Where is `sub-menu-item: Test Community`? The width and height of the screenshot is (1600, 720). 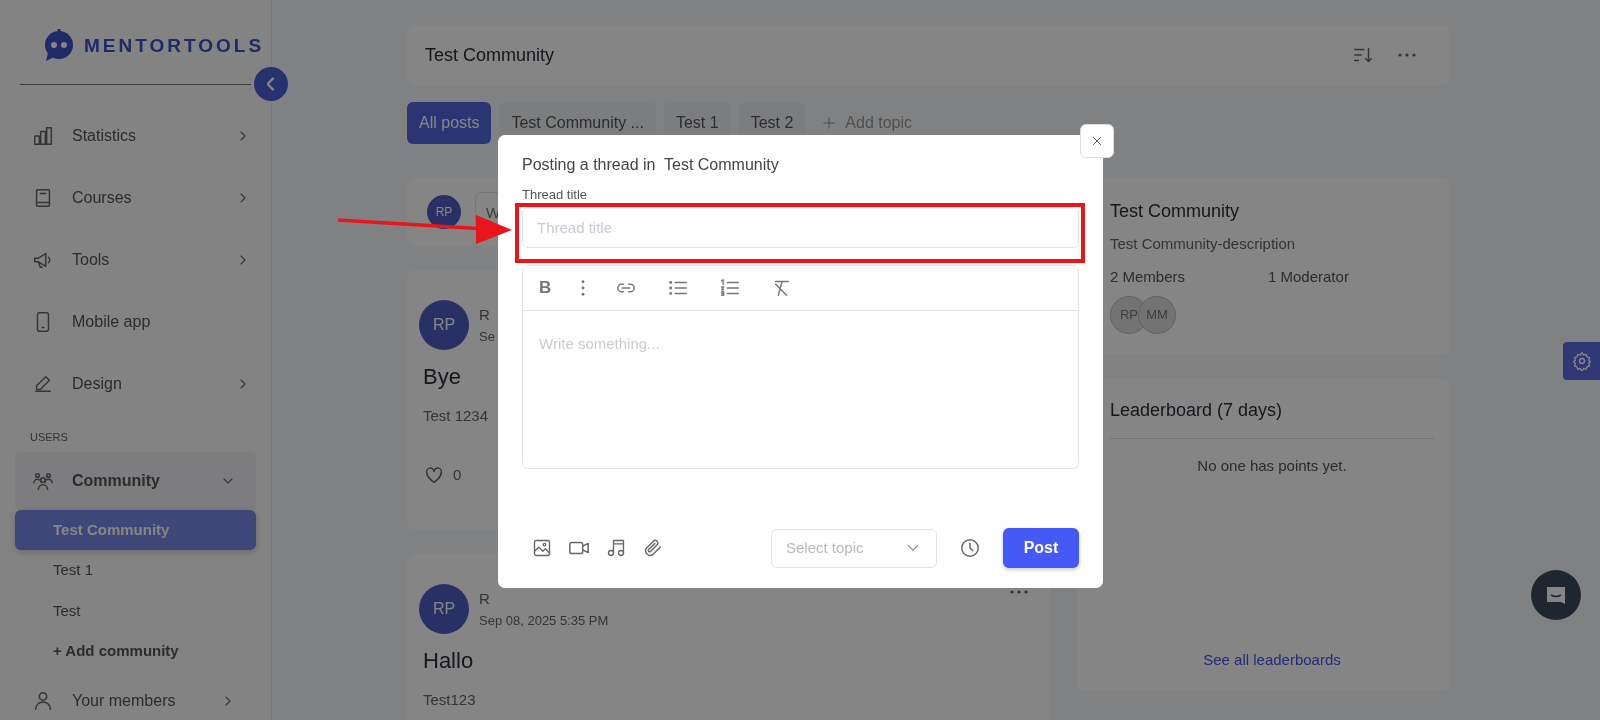 sub-menu-item: Test Community is located at coordinates (135, 529).